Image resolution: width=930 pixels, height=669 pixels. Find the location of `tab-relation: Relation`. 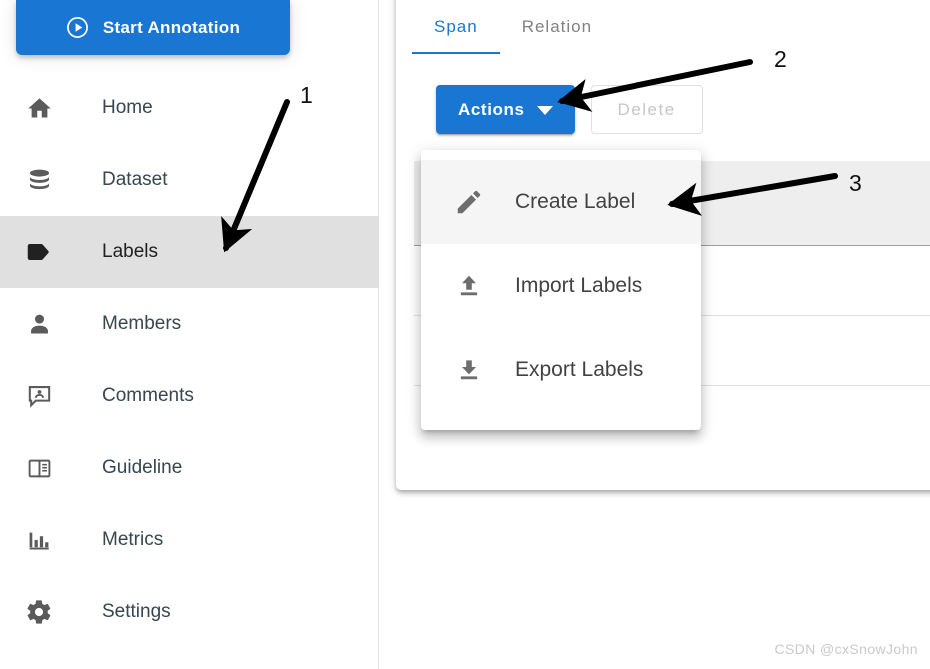

tab-relation: Relation is located at coordinates (557, 27).